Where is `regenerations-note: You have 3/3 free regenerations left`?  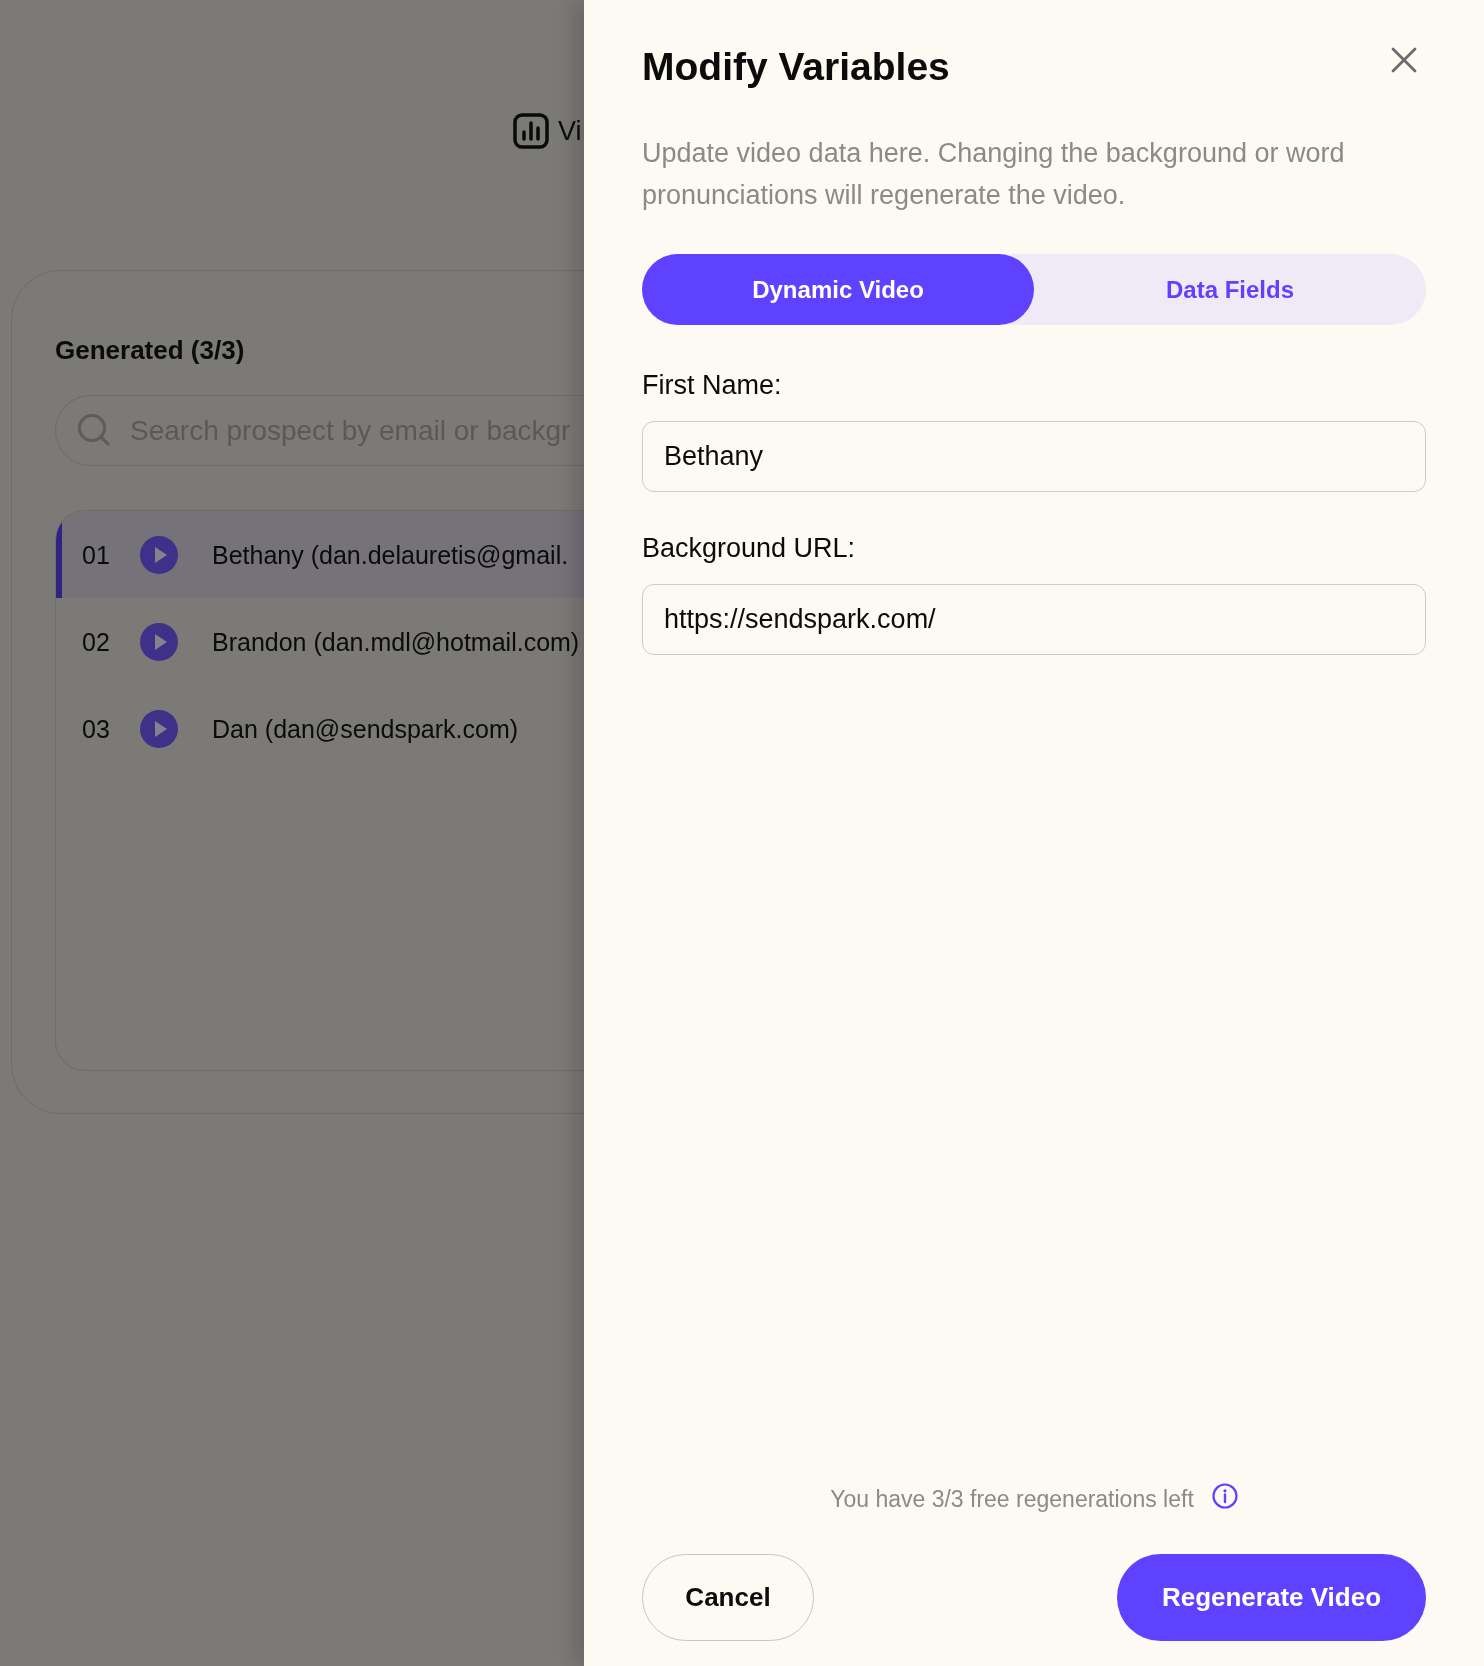 regenerations-note: You have 3/3 free regenerations left is located at coordinates (1012, 1499).